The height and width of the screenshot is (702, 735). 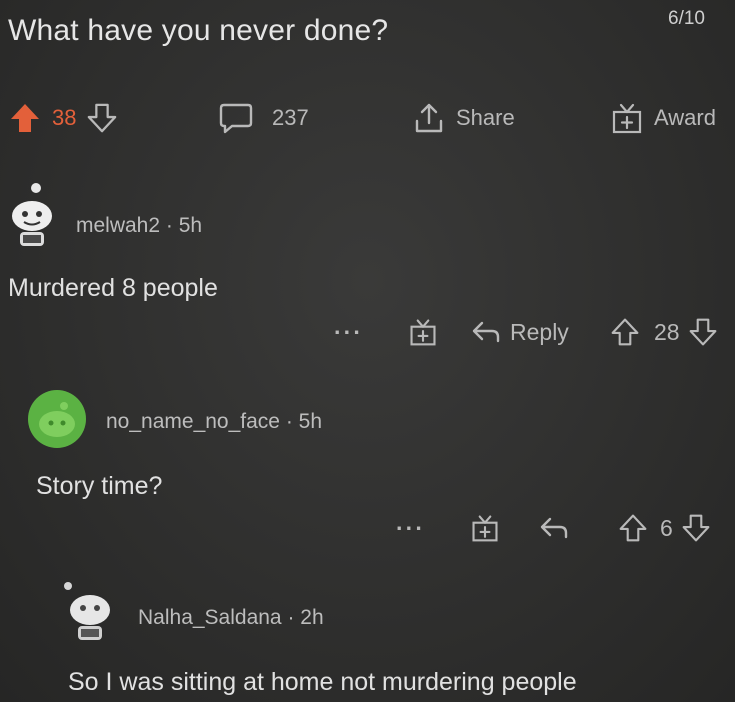 I want to click on post-action-row: 38 237 Share Award, so click(x=367, y=118).